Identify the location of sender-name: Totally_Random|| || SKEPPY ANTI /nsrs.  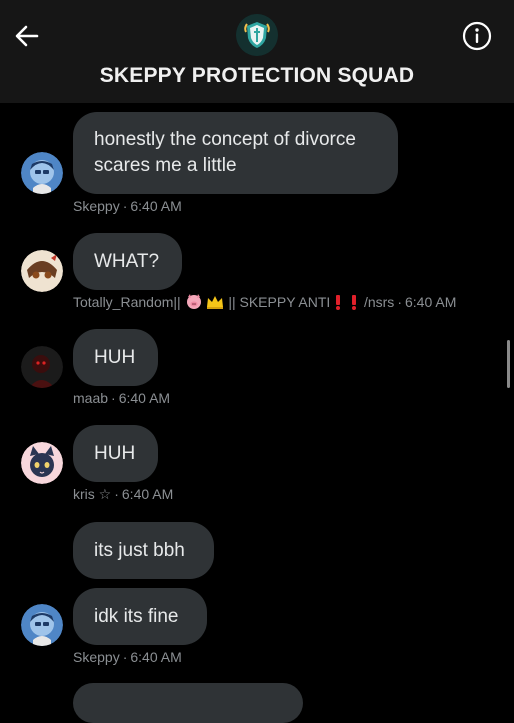
(233, 302).